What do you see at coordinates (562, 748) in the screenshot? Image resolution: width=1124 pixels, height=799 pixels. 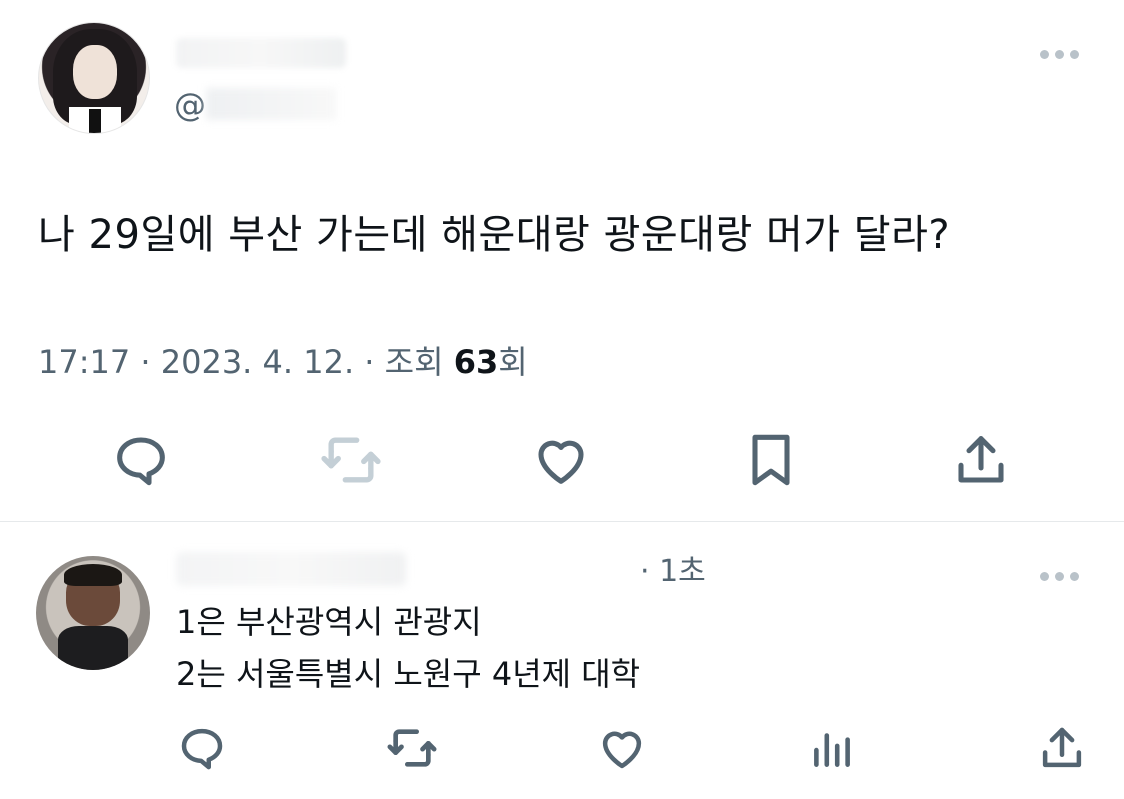 I see `reply-action-bar` at bounding box center [562, 748].